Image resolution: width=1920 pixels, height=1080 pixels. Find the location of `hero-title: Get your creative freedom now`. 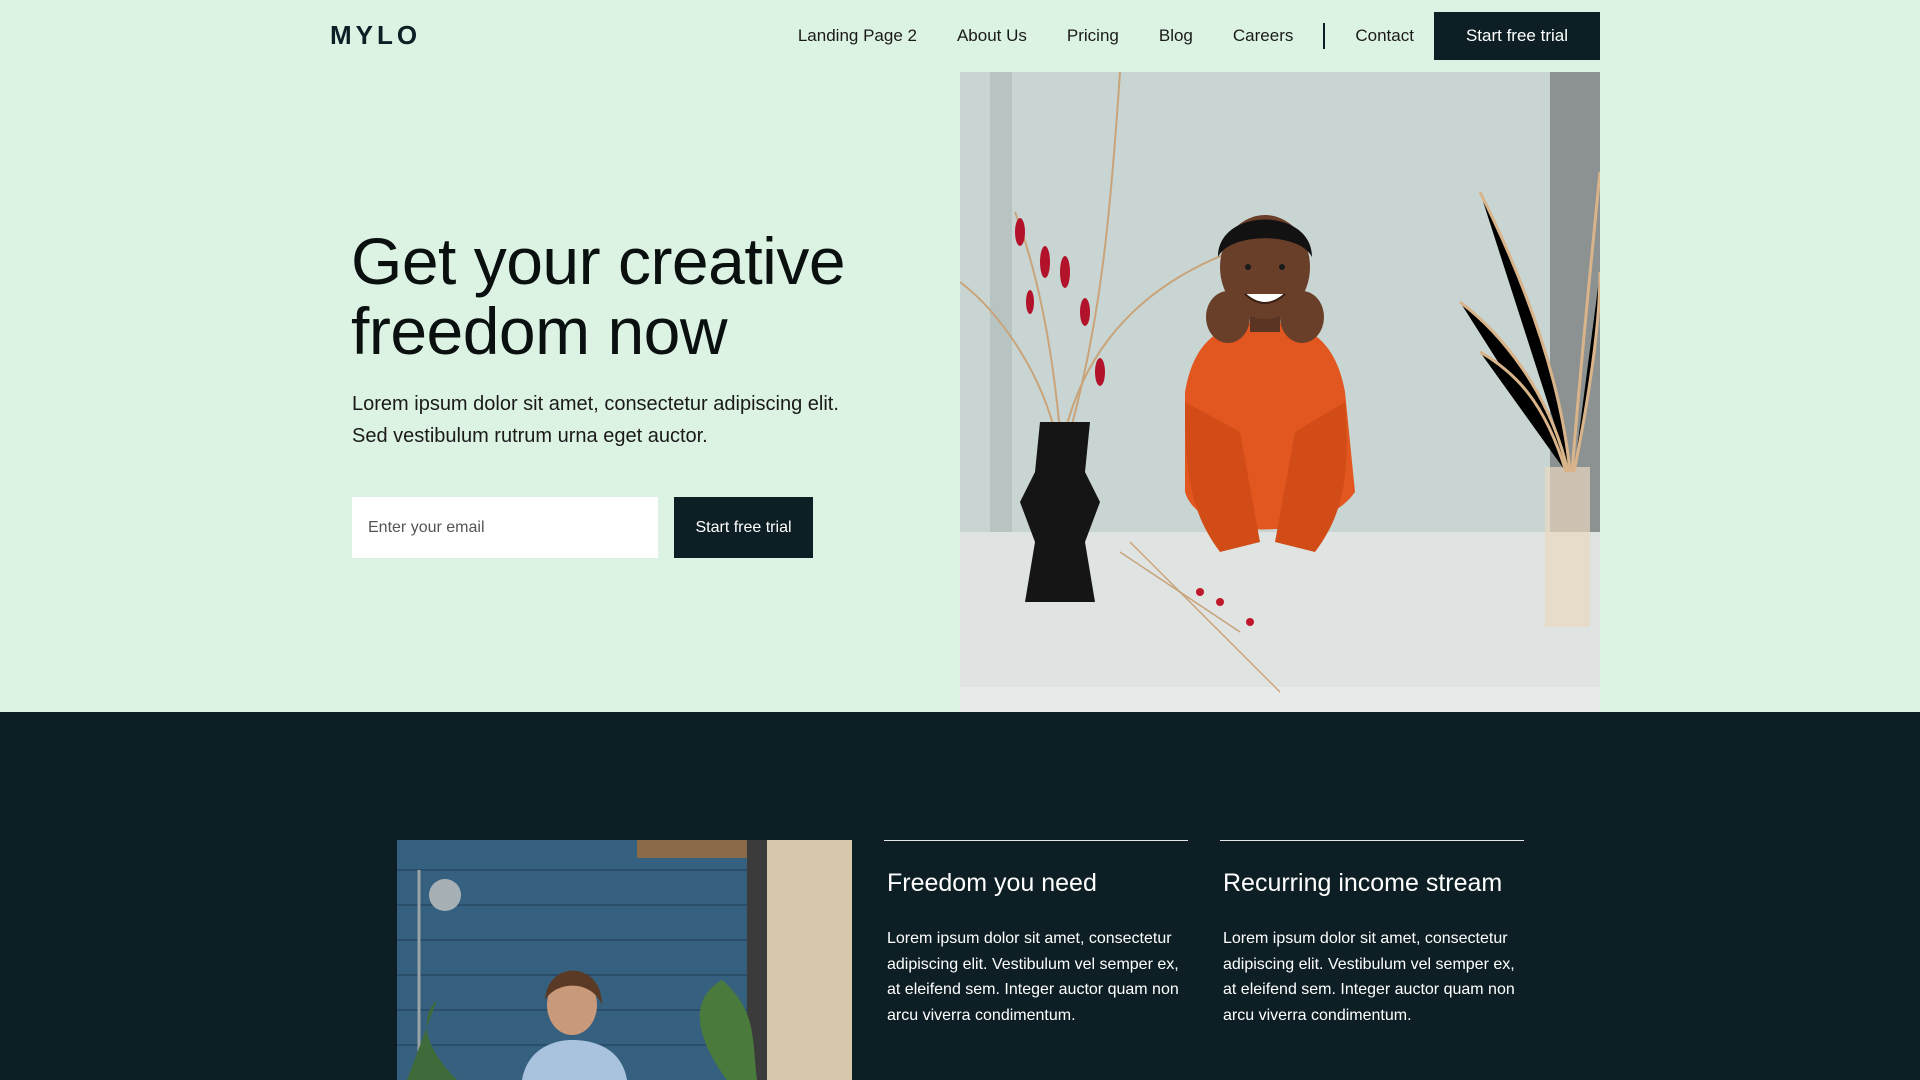

hero-title: Get your creative freedom now is located at coordinates (598, 296).